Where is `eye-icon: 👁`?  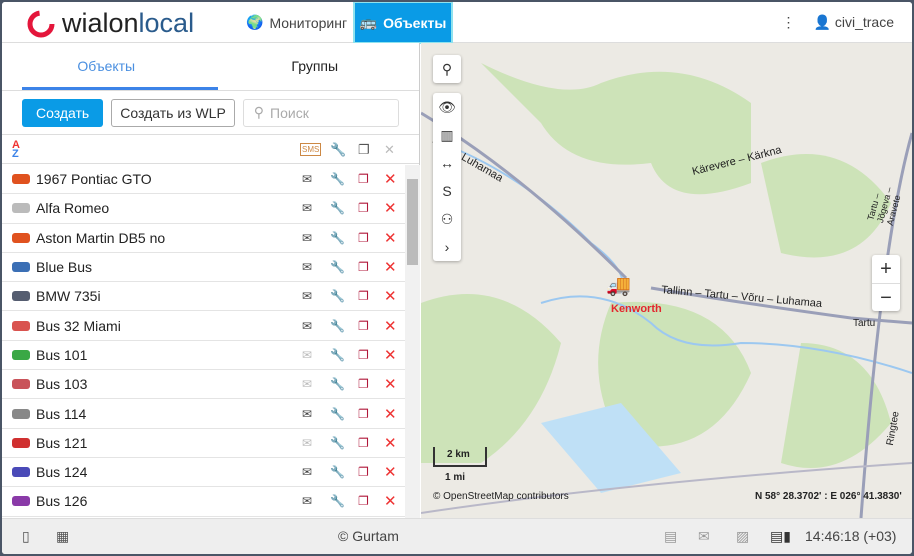
eye-icon: 👁 is located at coordinates (447, 107).